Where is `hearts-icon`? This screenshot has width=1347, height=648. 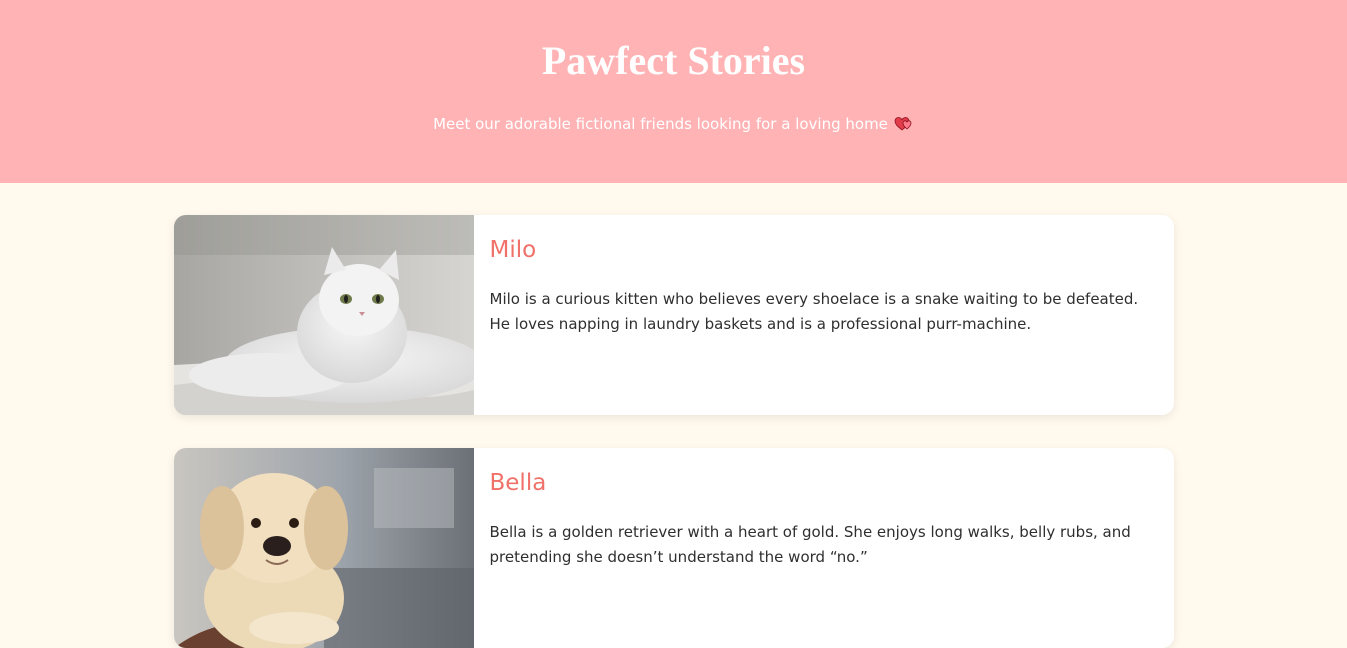 hearts-icon is located at coordinates (904, 124).